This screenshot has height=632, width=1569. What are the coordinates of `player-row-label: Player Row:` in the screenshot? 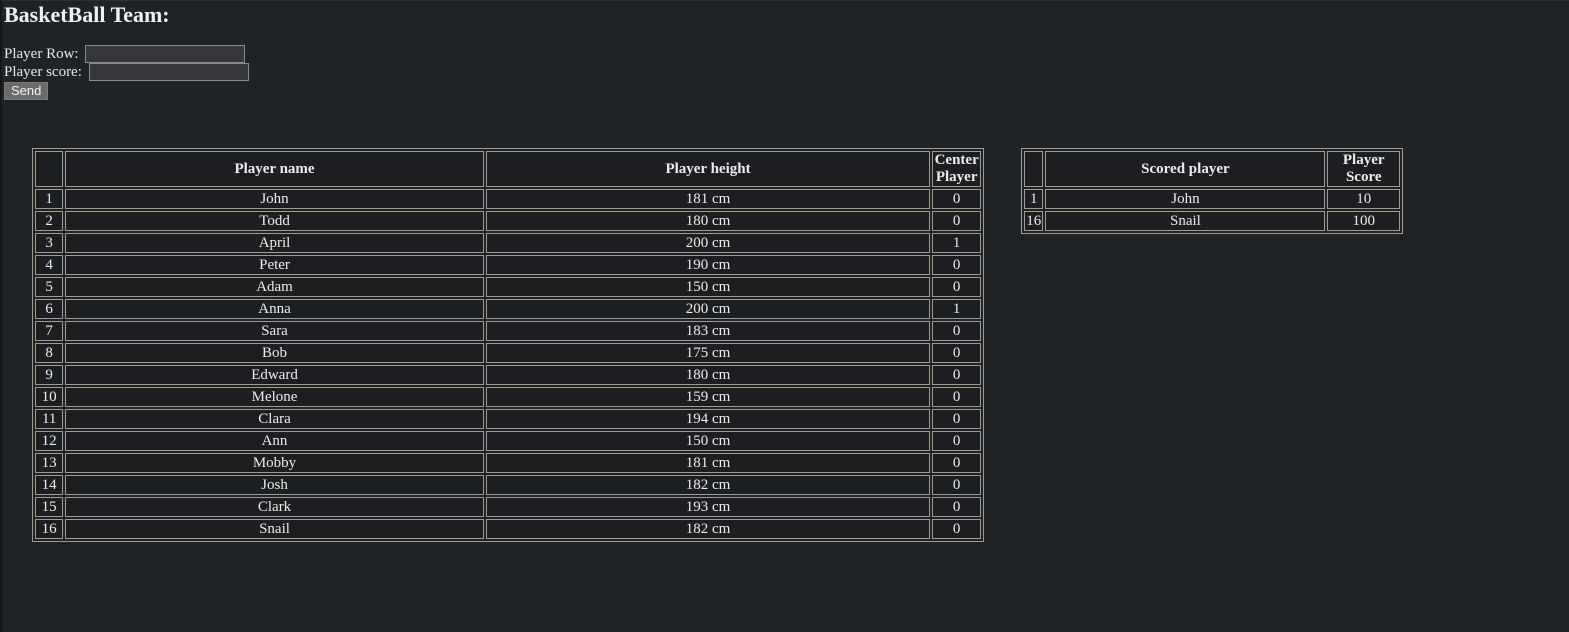 It's located at (43, 54).